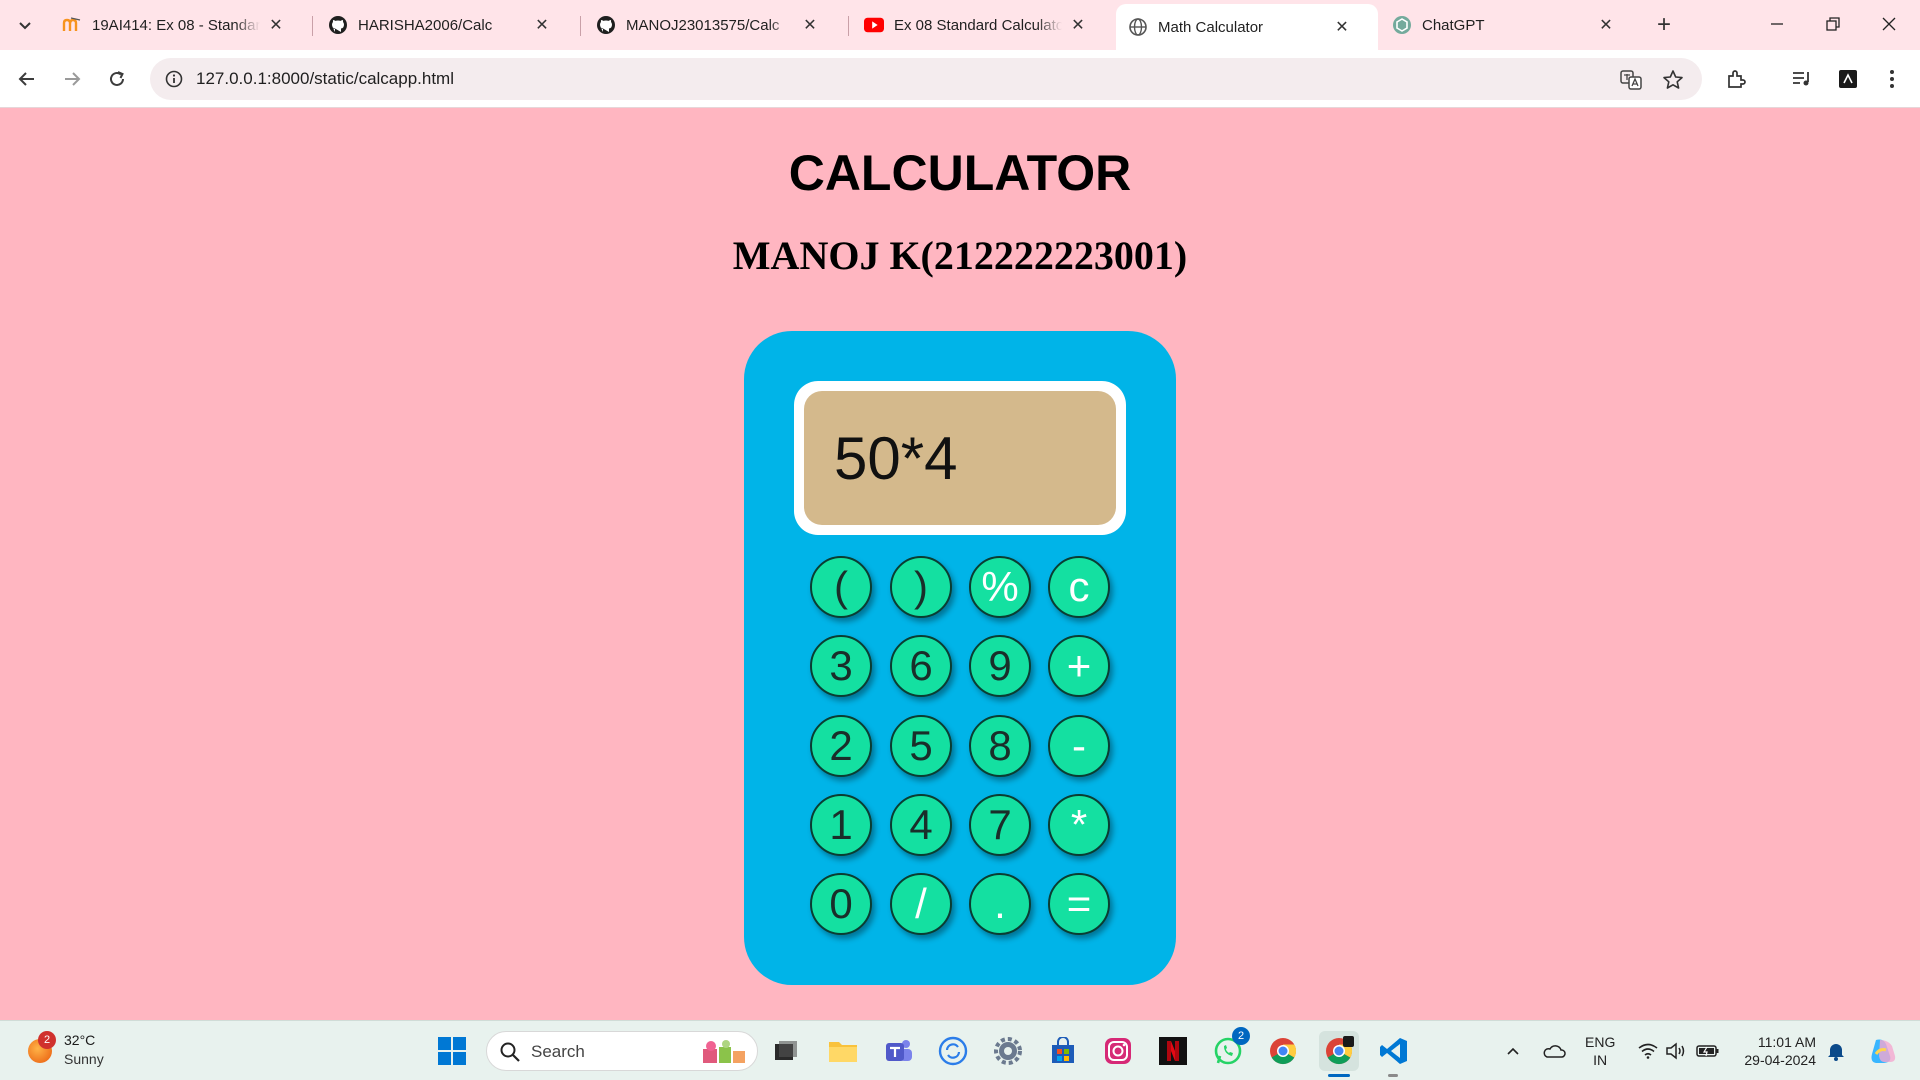 The height and width of the screenshot is (1080, 1920). I want to click on key-2: 2, so click(841, 746).